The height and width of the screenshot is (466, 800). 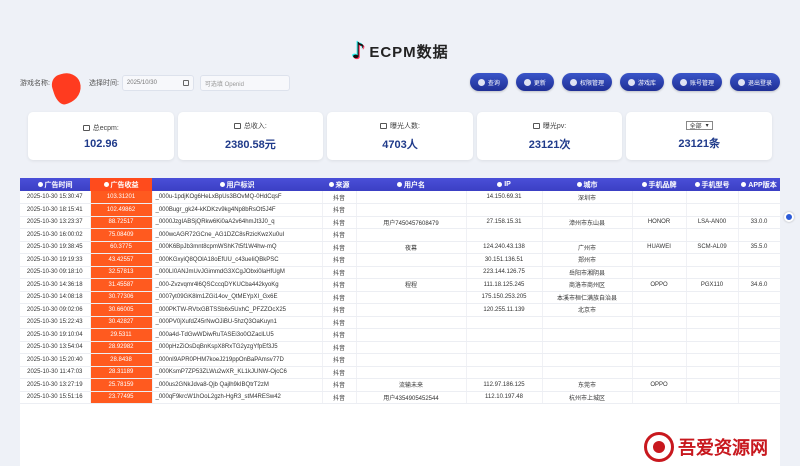 I want to click on gamepad-icon, so click(x=631, y=82).